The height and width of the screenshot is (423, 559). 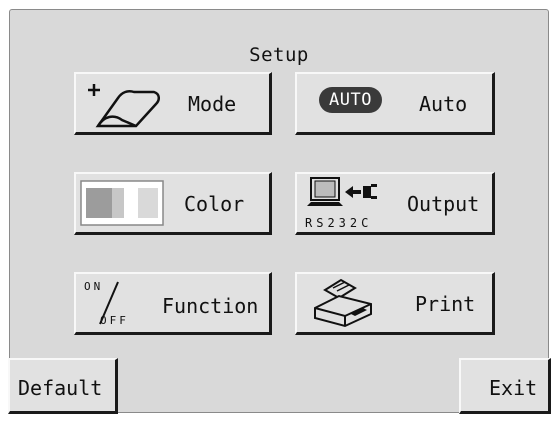 I want to click on default-label: Default, so click(x=60, y=388).